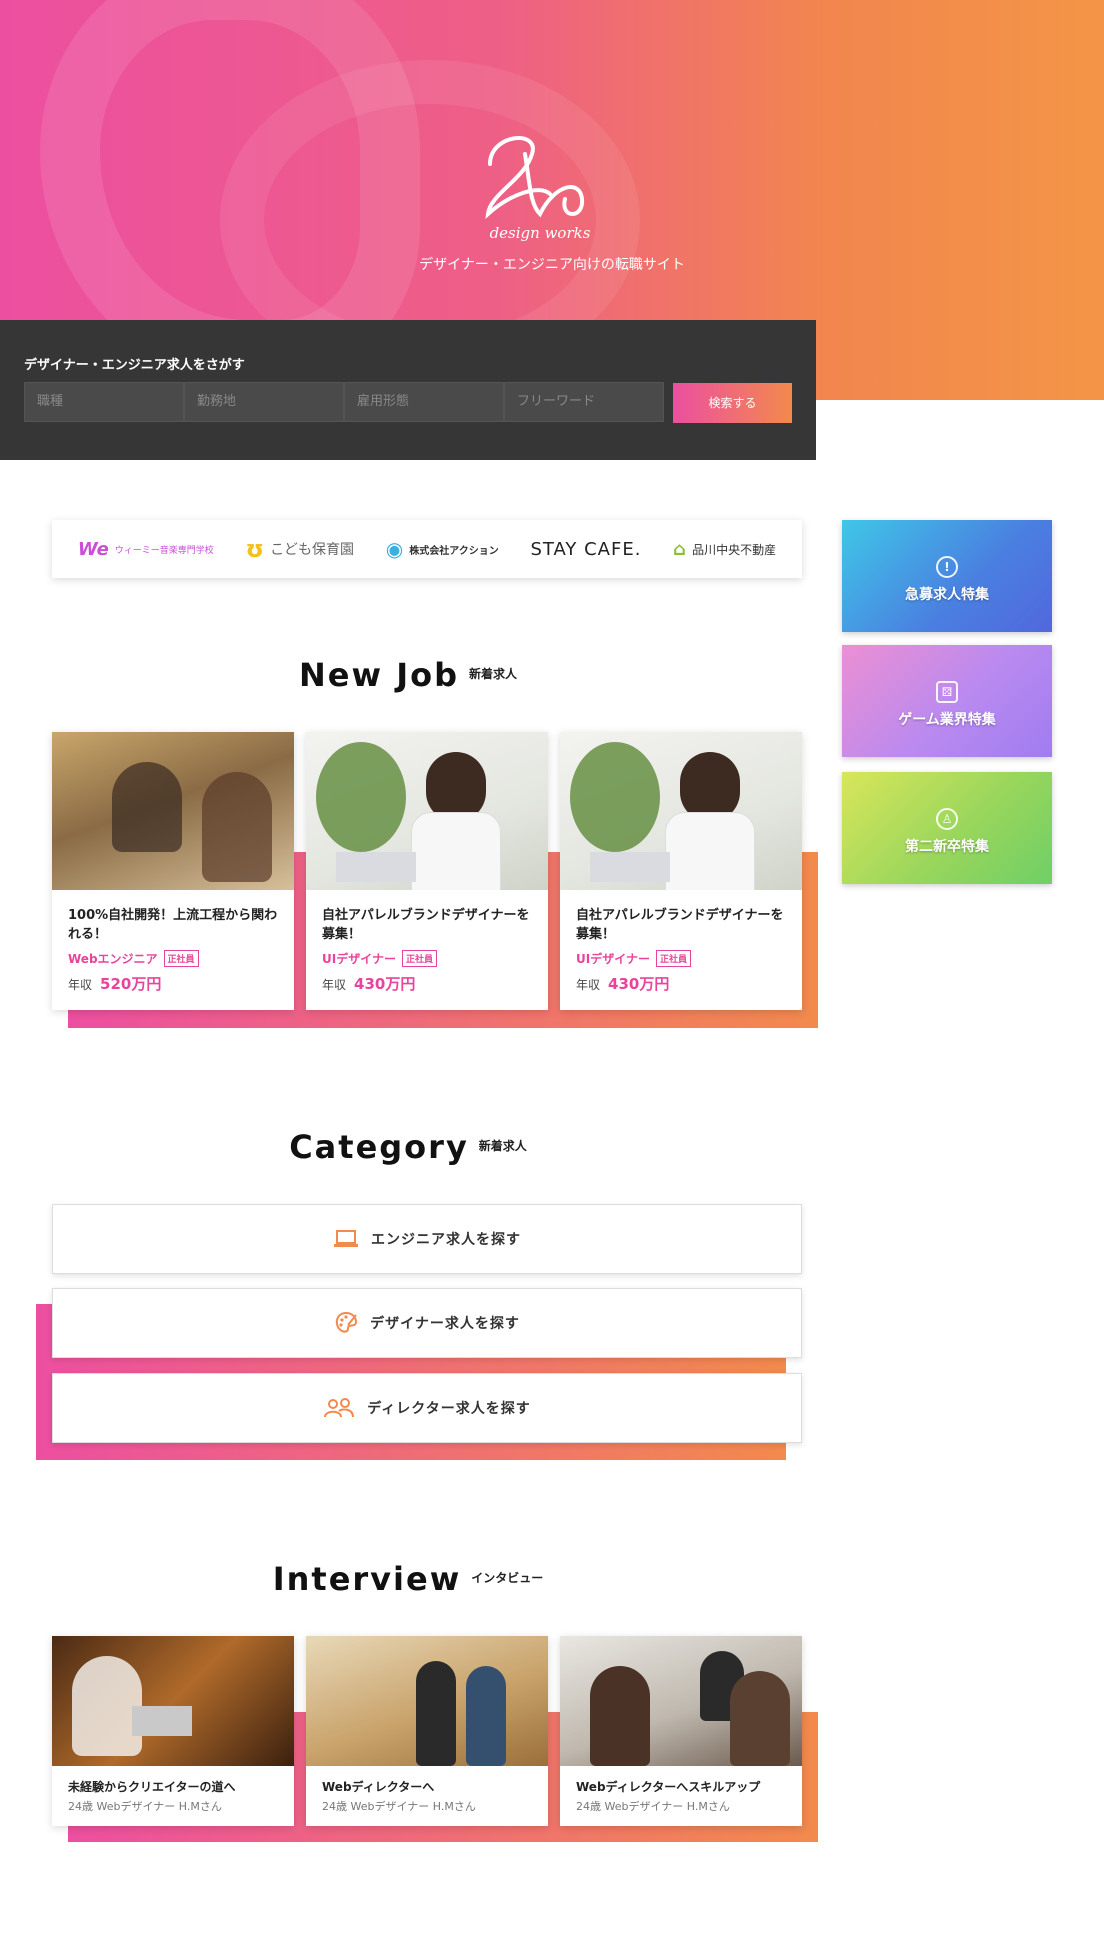 The width and height of the screenshot is (1104, 1948). I want to click on feature-label: 急募求人特集, so click(947, 595).